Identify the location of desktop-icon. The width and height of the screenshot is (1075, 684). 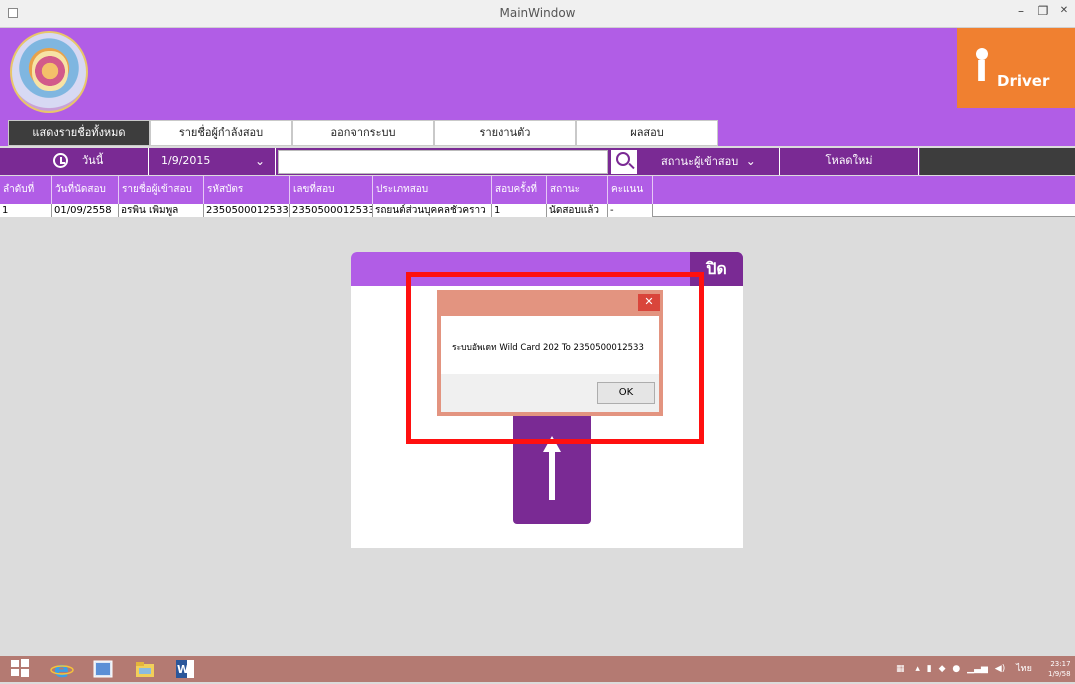
(103, 669).